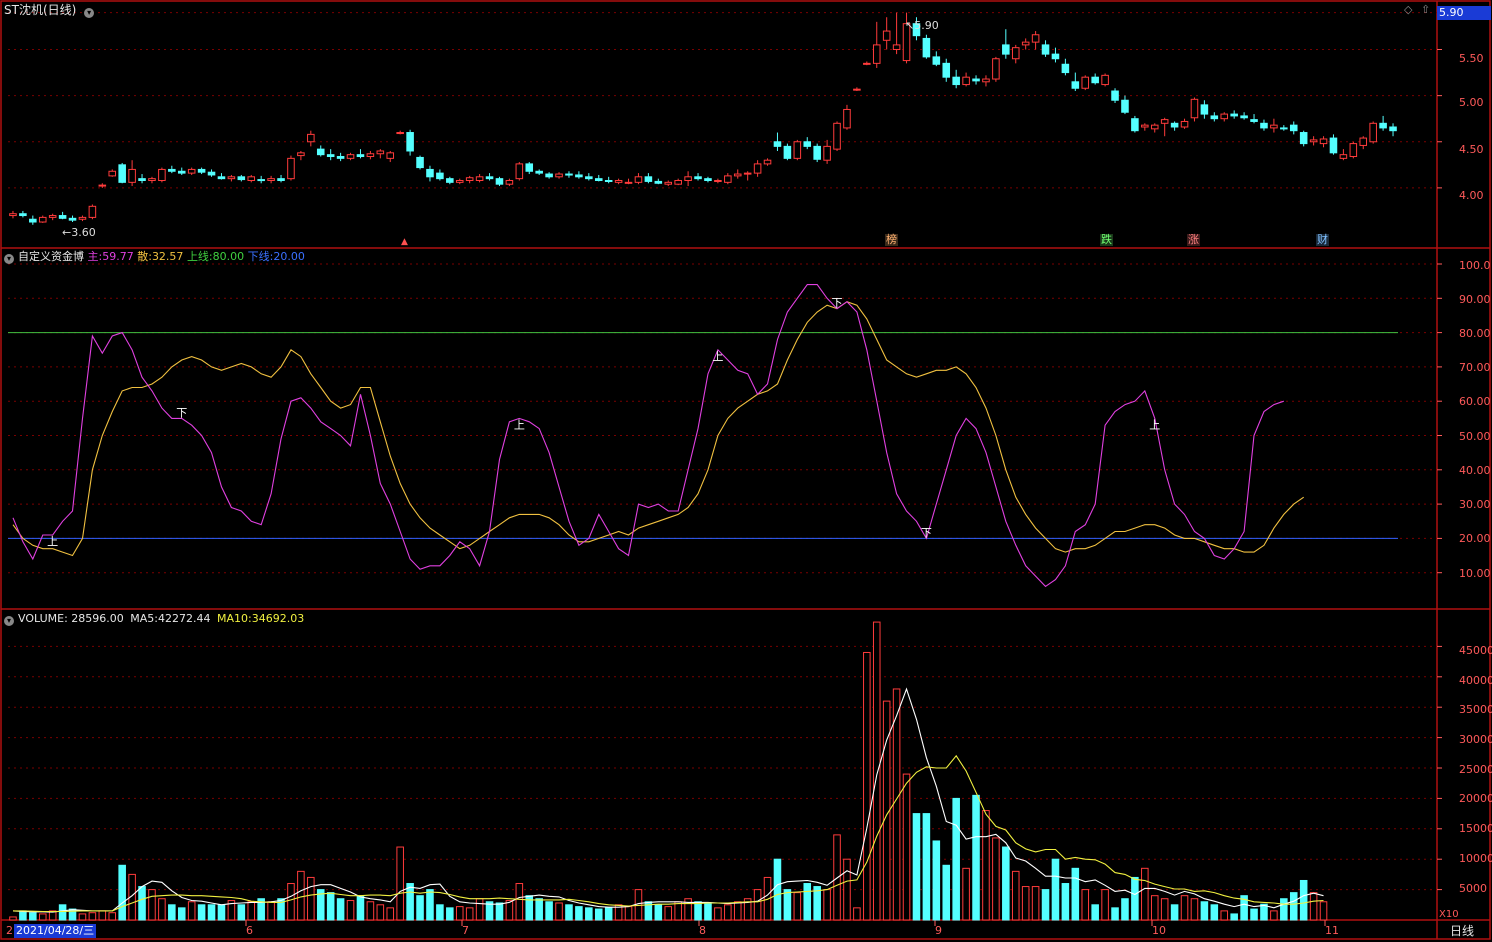 This screenshot has height=942, width=1492. Describe the element at coordinates (1425, 10) in the screenshot. I see `toolbar-up-icon: ⇧` at that location.